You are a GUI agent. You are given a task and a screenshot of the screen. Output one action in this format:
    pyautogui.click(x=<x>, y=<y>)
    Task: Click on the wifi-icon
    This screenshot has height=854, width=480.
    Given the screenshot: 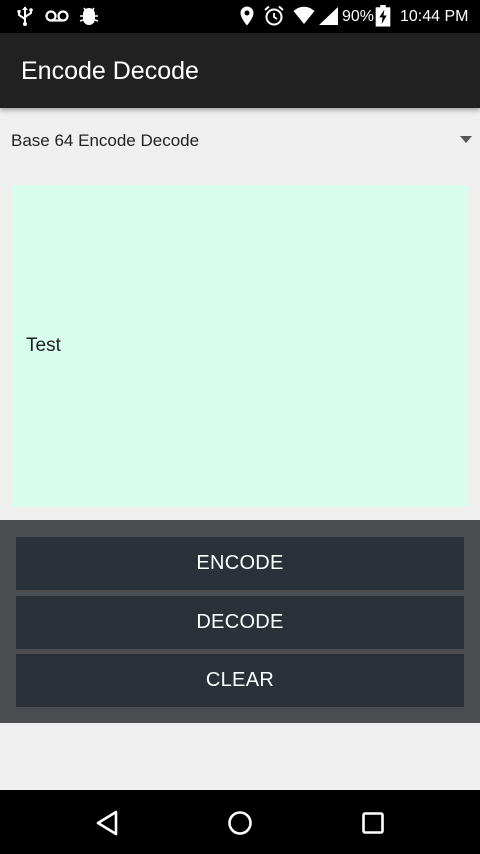 What is the action you would take?
    pyautogui.click(x=304, y=15)
    